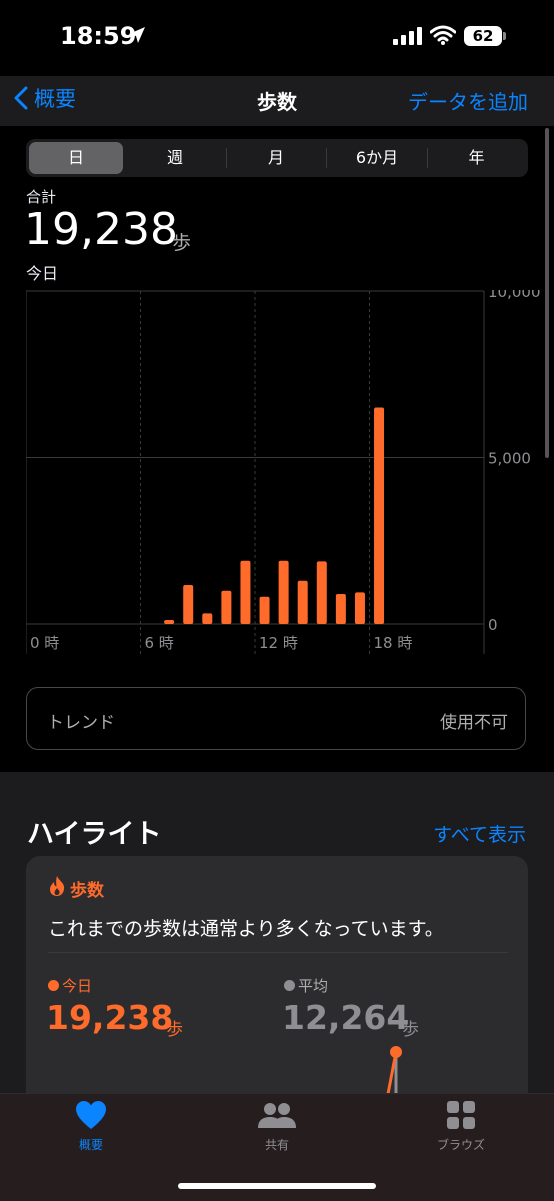  What do you see at coordinates (53, 985) in the screenshot?
I see `today-dot-icon` at bounding box center [53, 985].